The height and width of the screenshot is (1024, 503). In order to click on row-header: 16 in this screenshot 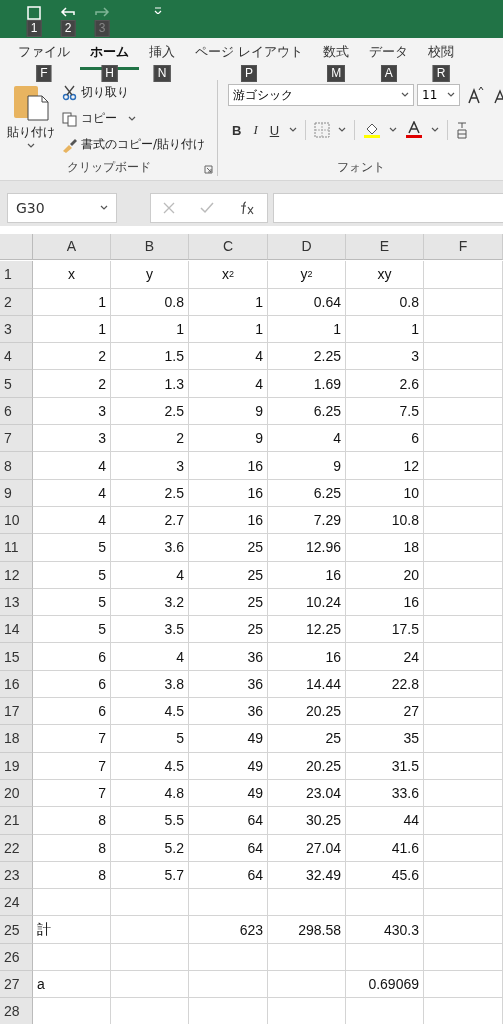, I will do `click(16, 684)`.